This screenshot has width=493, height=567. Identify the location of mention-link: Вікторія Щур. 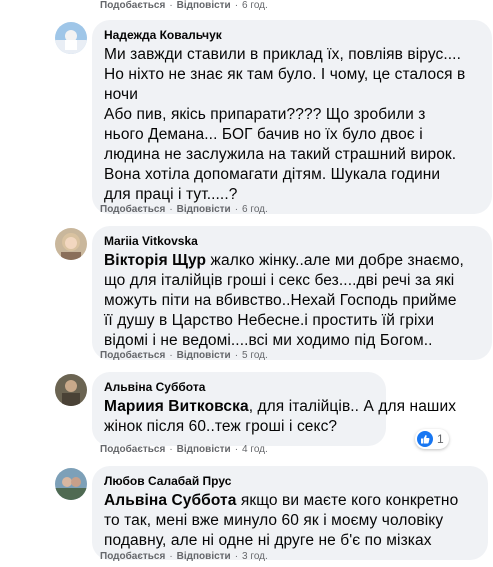
(155, 260).